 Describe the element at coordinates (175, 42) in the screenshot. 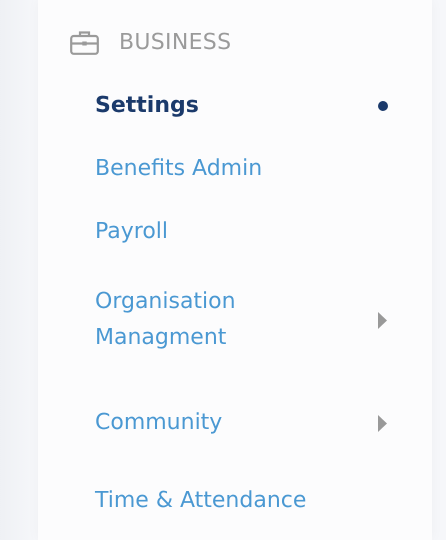

I see `section-title: BUSINESS` at that location.